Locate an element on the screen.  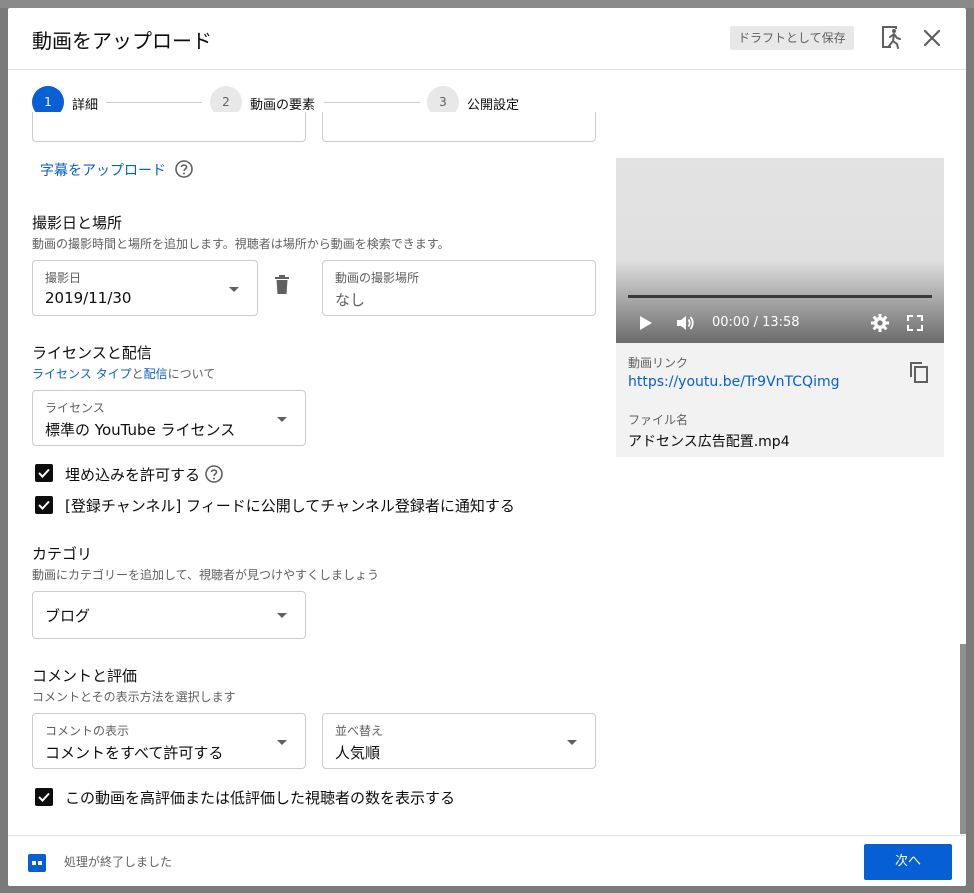
video-player: 00:00 / 13:58 is located at coordinates (780, 250).